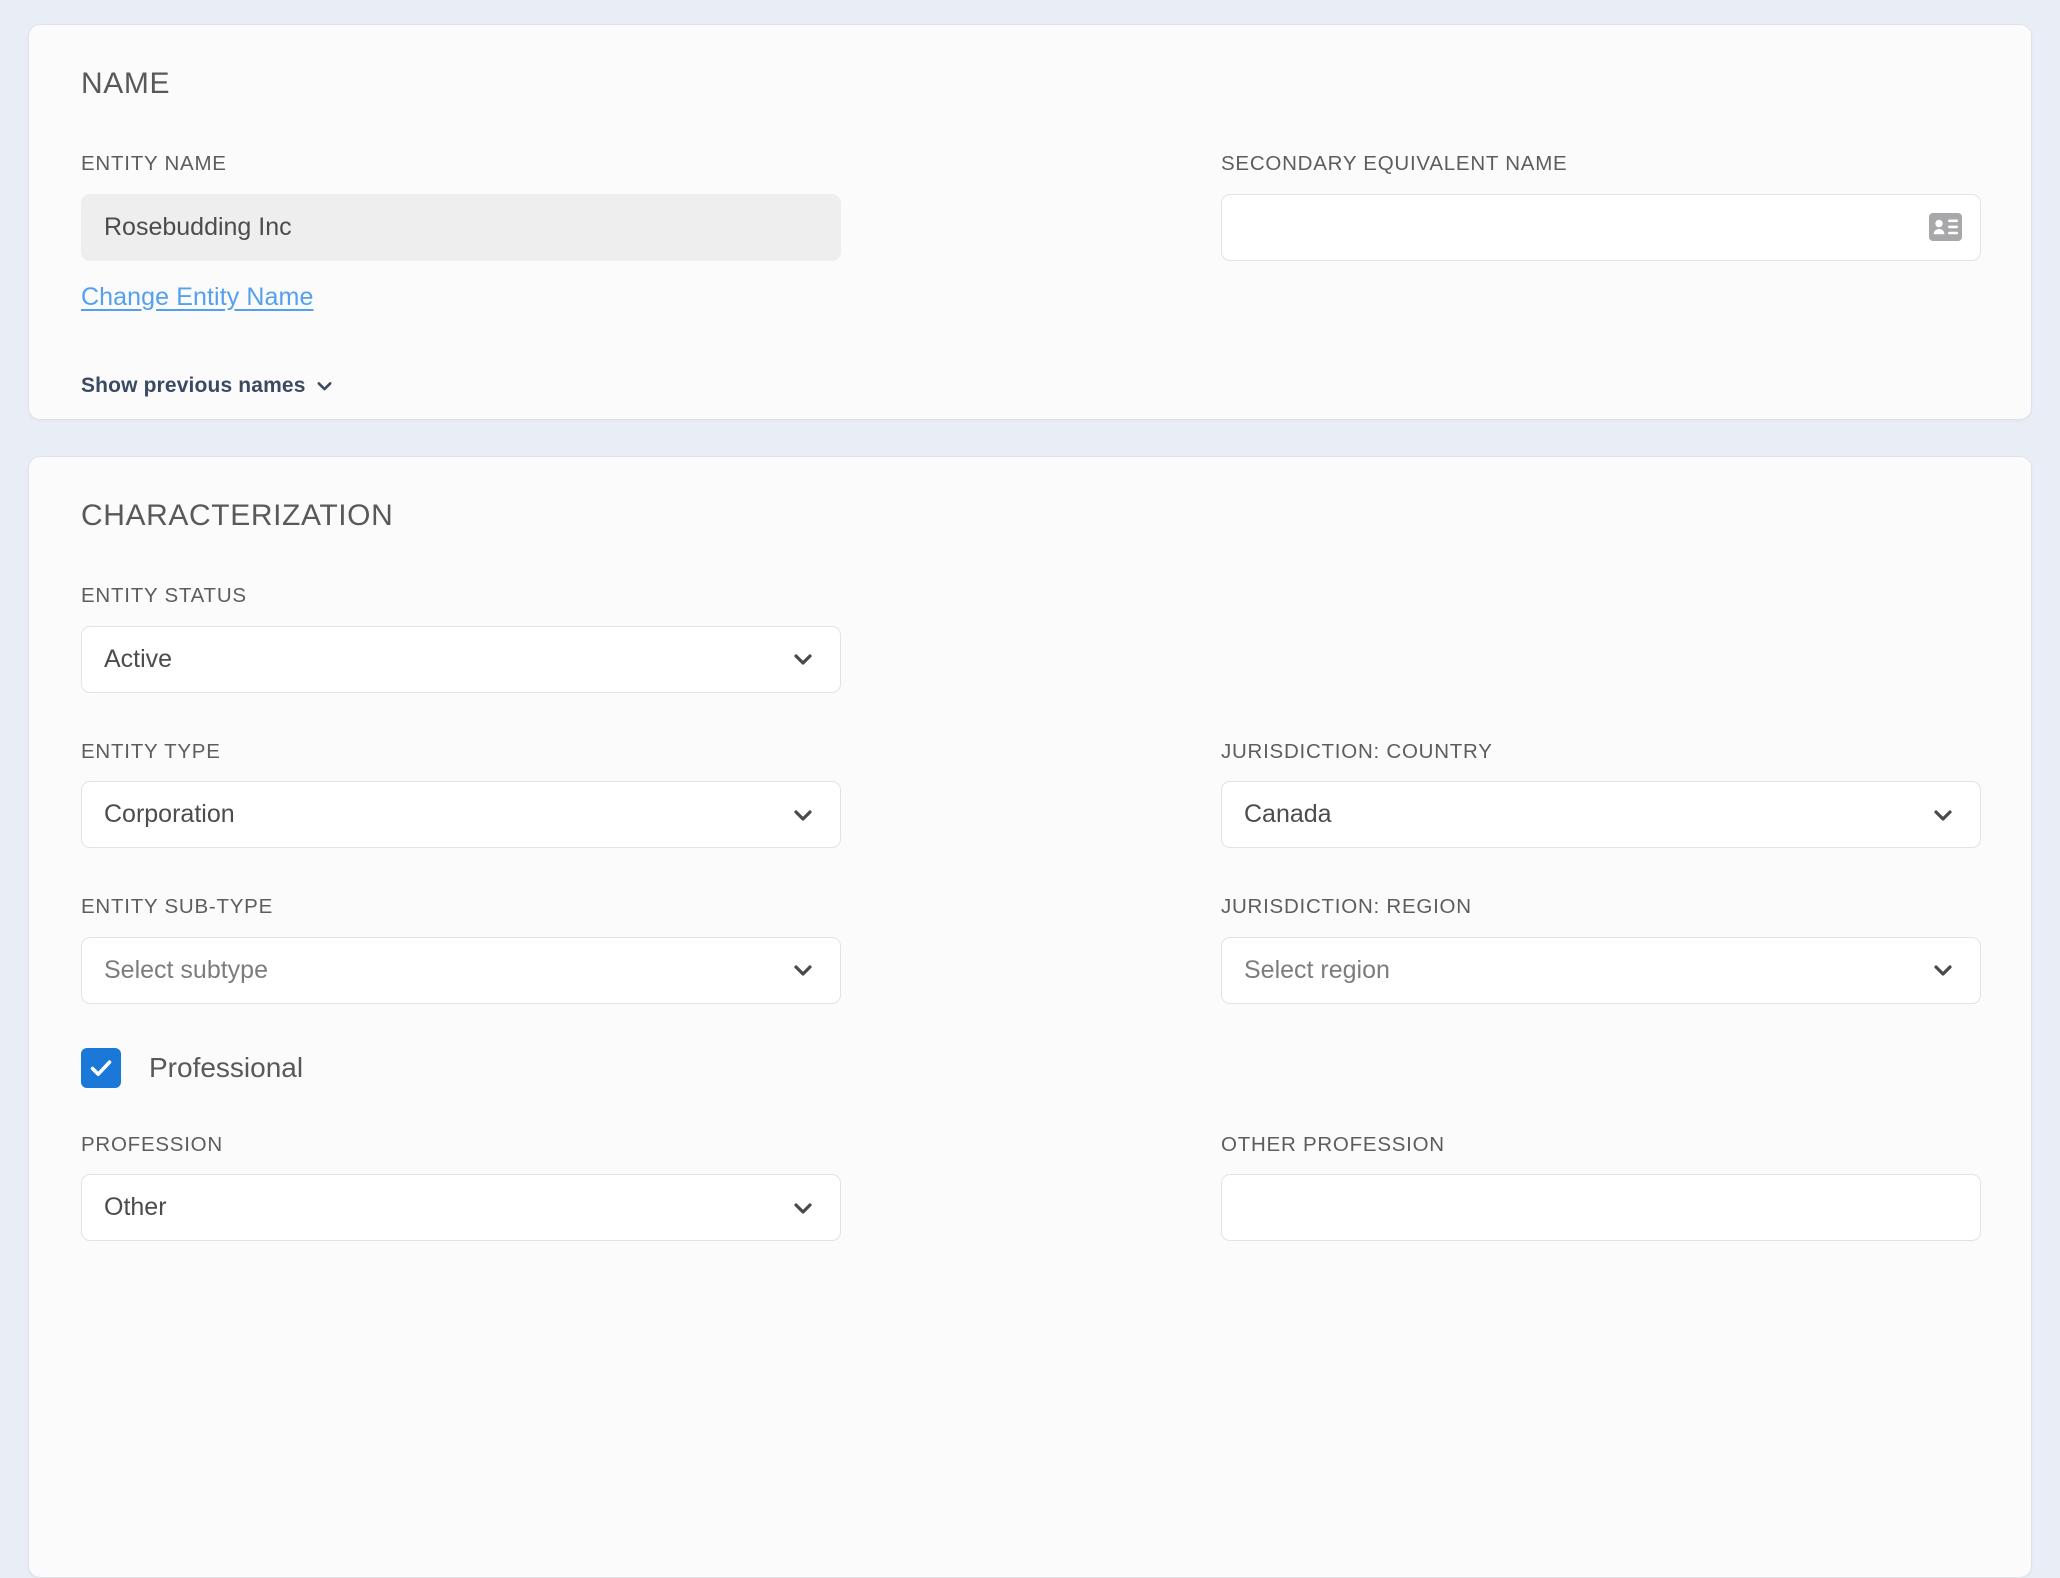 This screenshot has height=1578, width=2060. I want to click on secondary-equivalent-name-field-group: SECONDARY EQUIVALENT NAME, so click(1601, 232).